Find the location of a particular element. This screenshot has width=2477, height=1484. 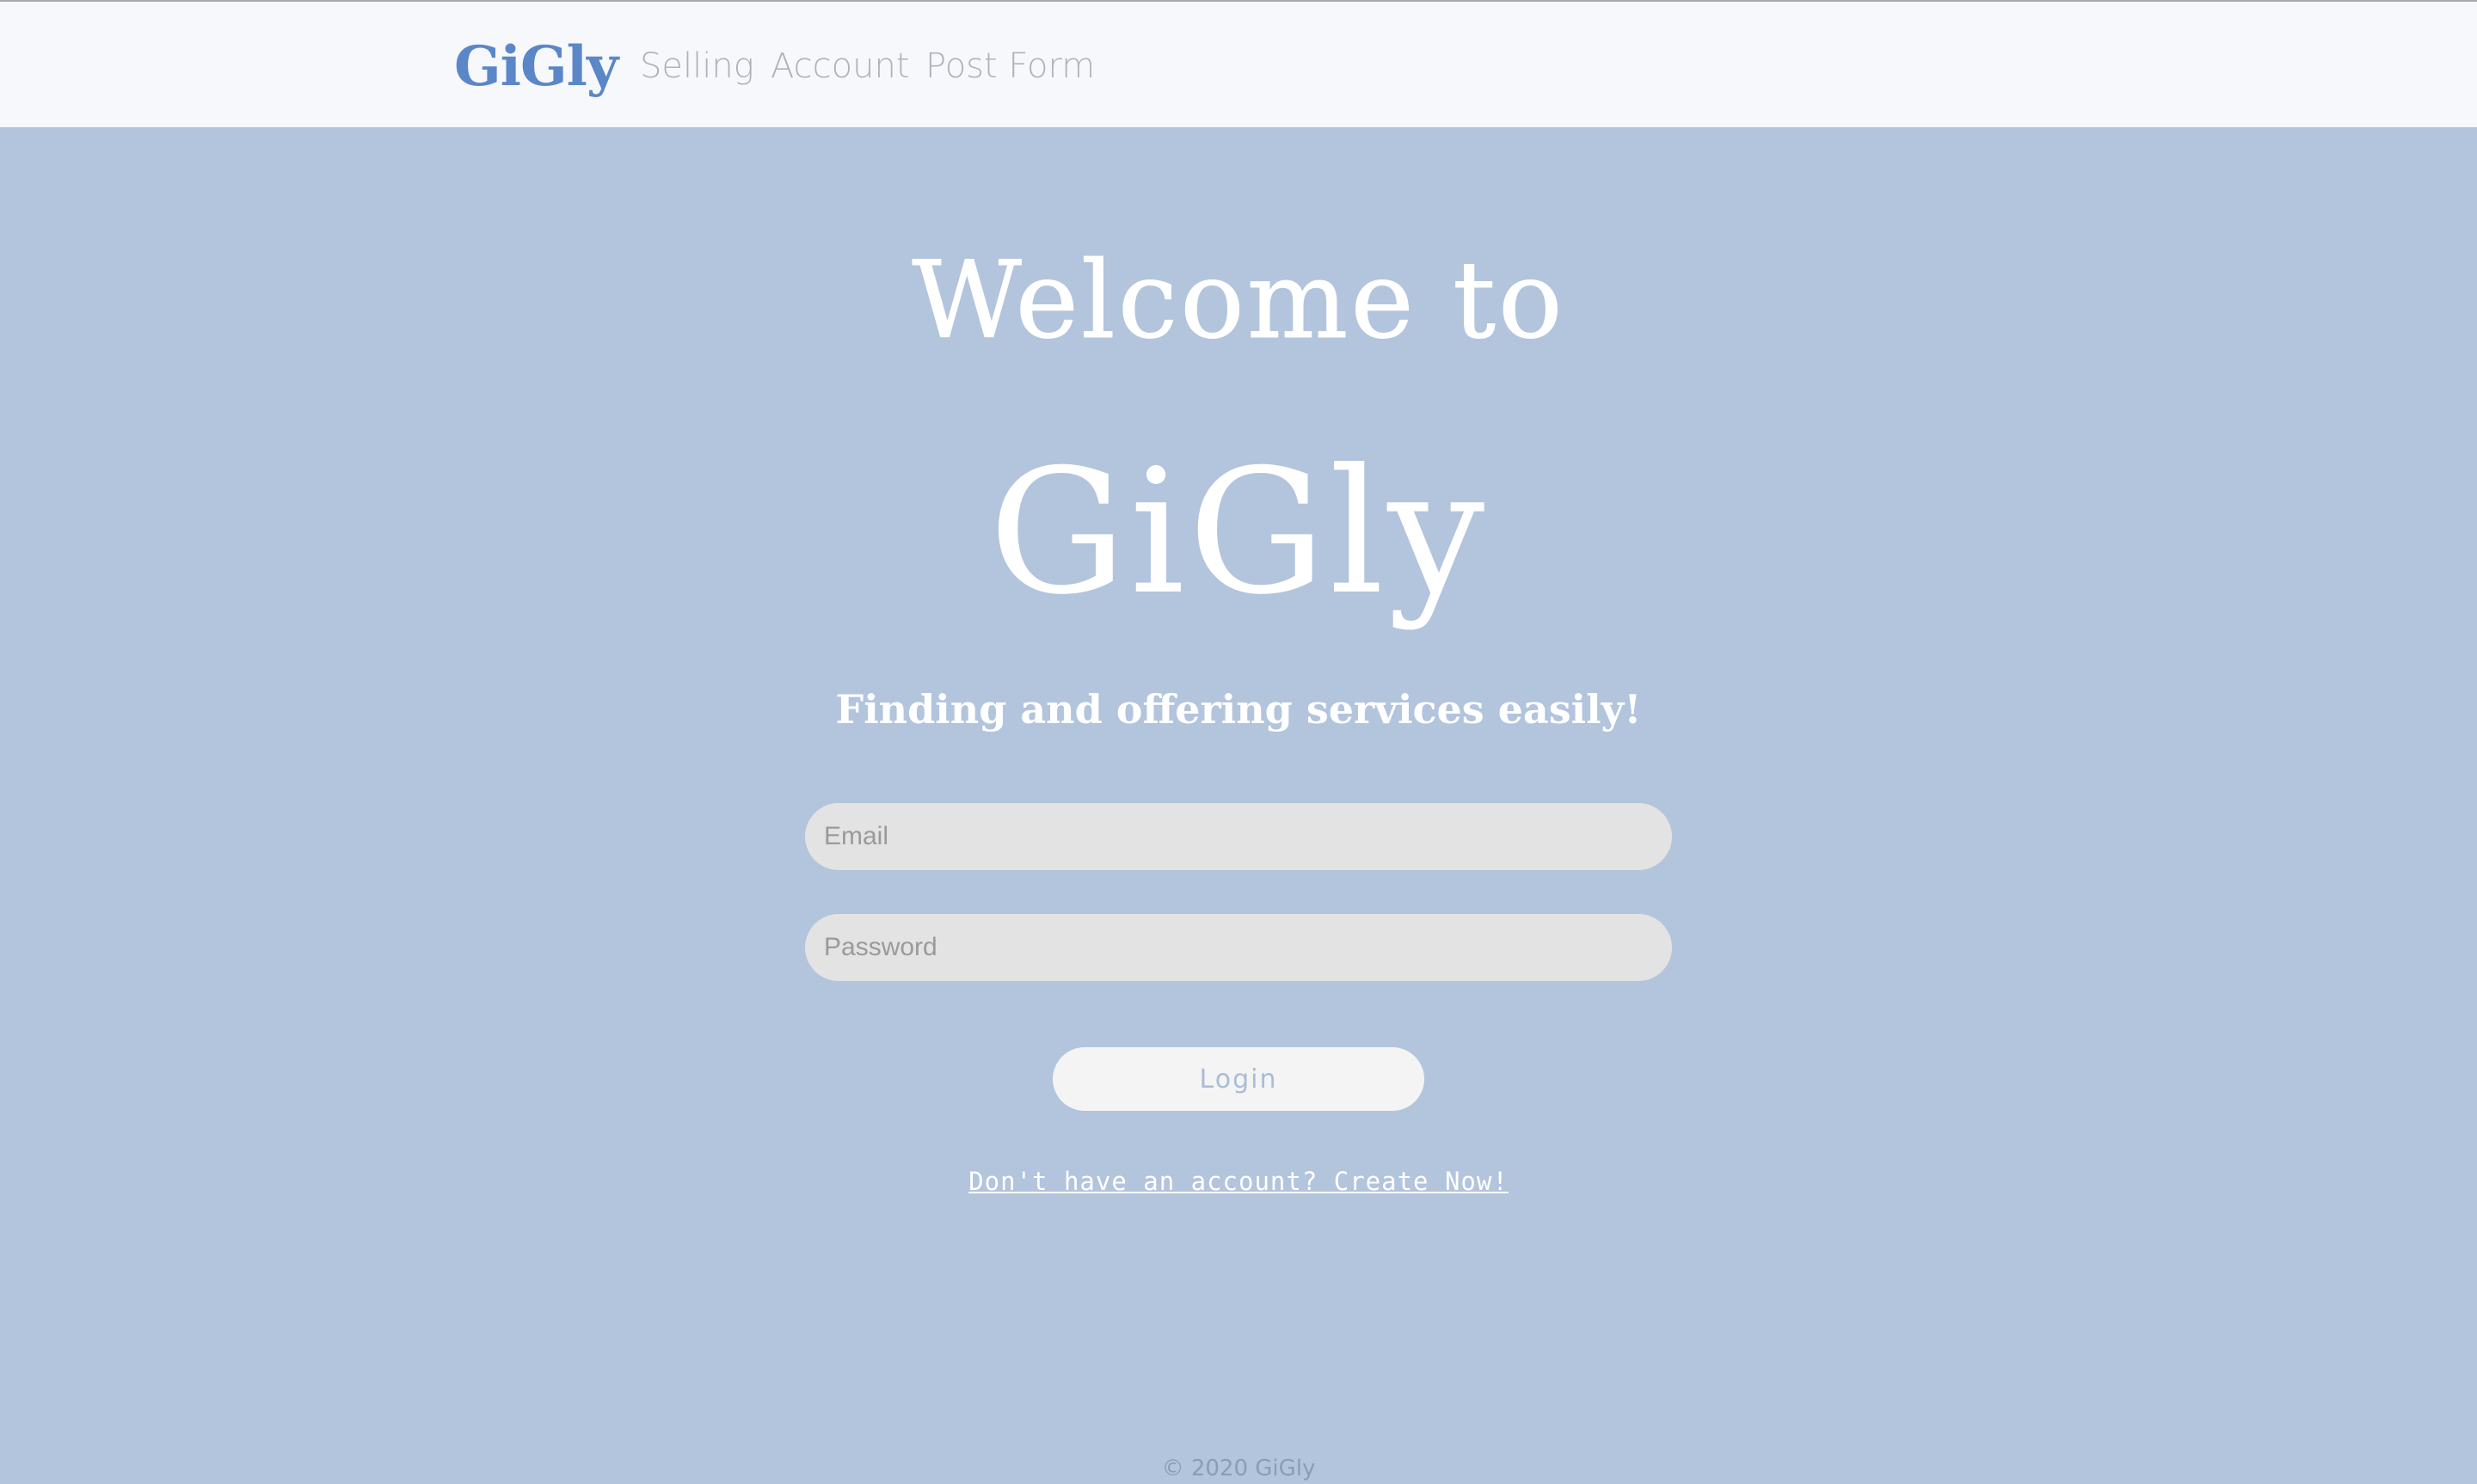

hero-welcome-heading: Welcome to is located at coordinates (1239, 301).